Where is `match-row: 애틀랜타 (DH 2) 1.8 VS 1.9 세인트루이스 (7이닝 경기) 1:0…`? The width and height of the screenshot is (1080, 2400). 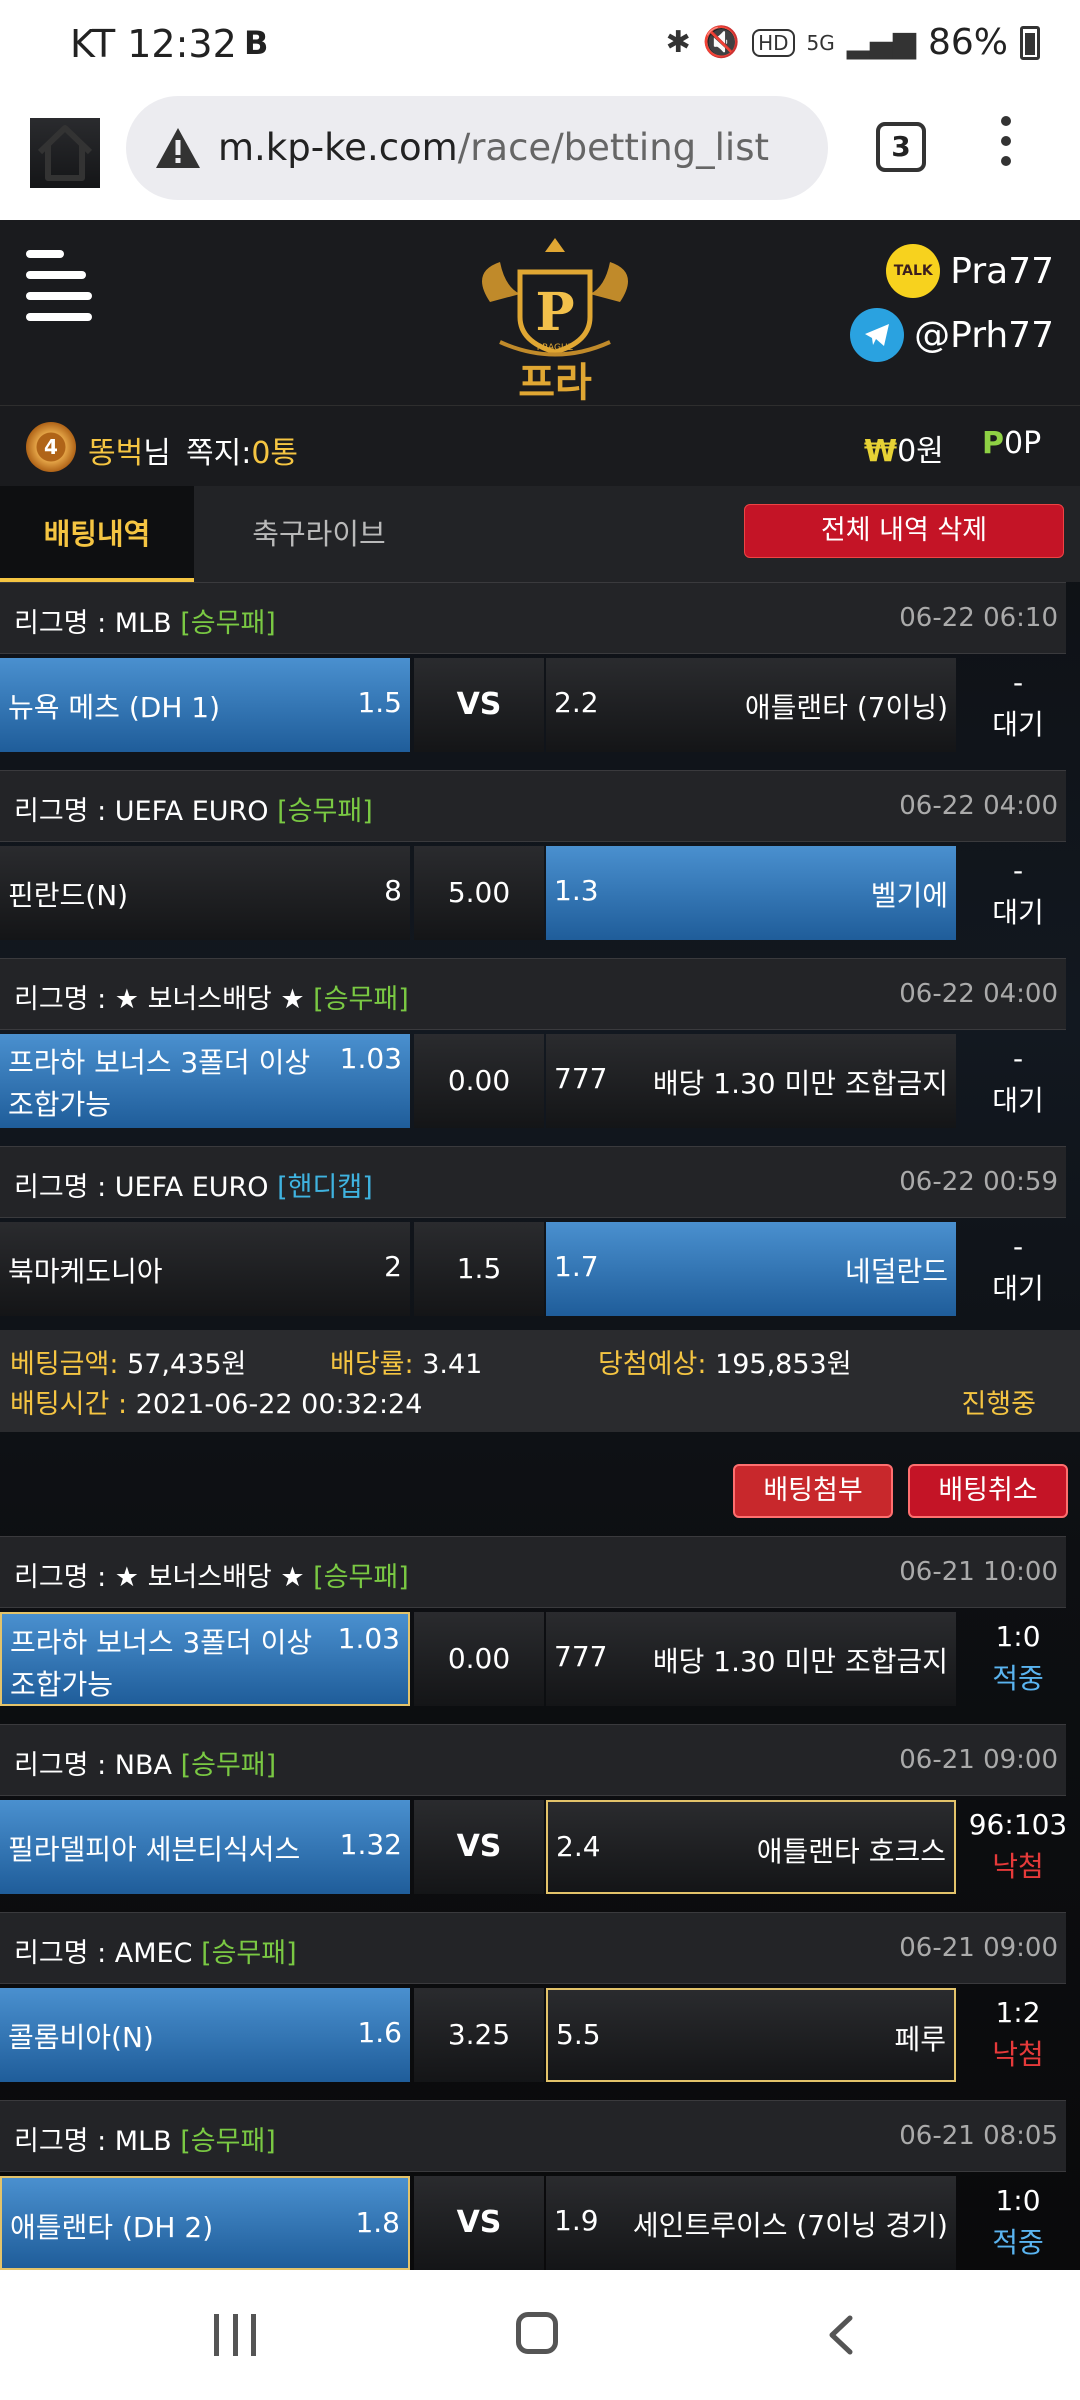
match-row: 애틀랜타 (DH 2) 1.8 VS 1.9 세인트루이스 (7이닝 경기) 1:0… is located at coordinates (540, 2223).